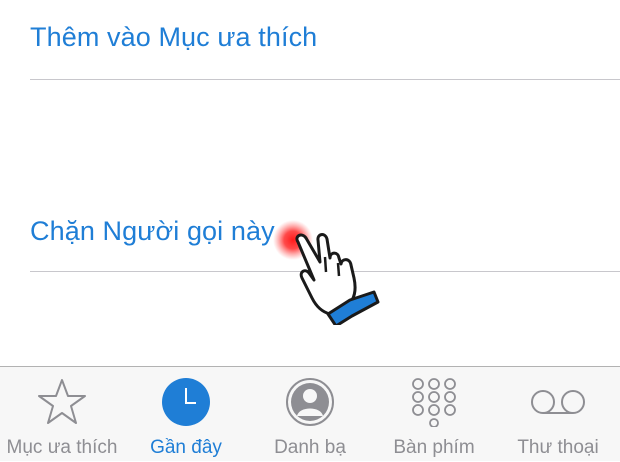 The image size is (620, 462). Describe the element at coordinates (558, 447) in the screenshot. I see `tab-label: Thư thoại` at that location.